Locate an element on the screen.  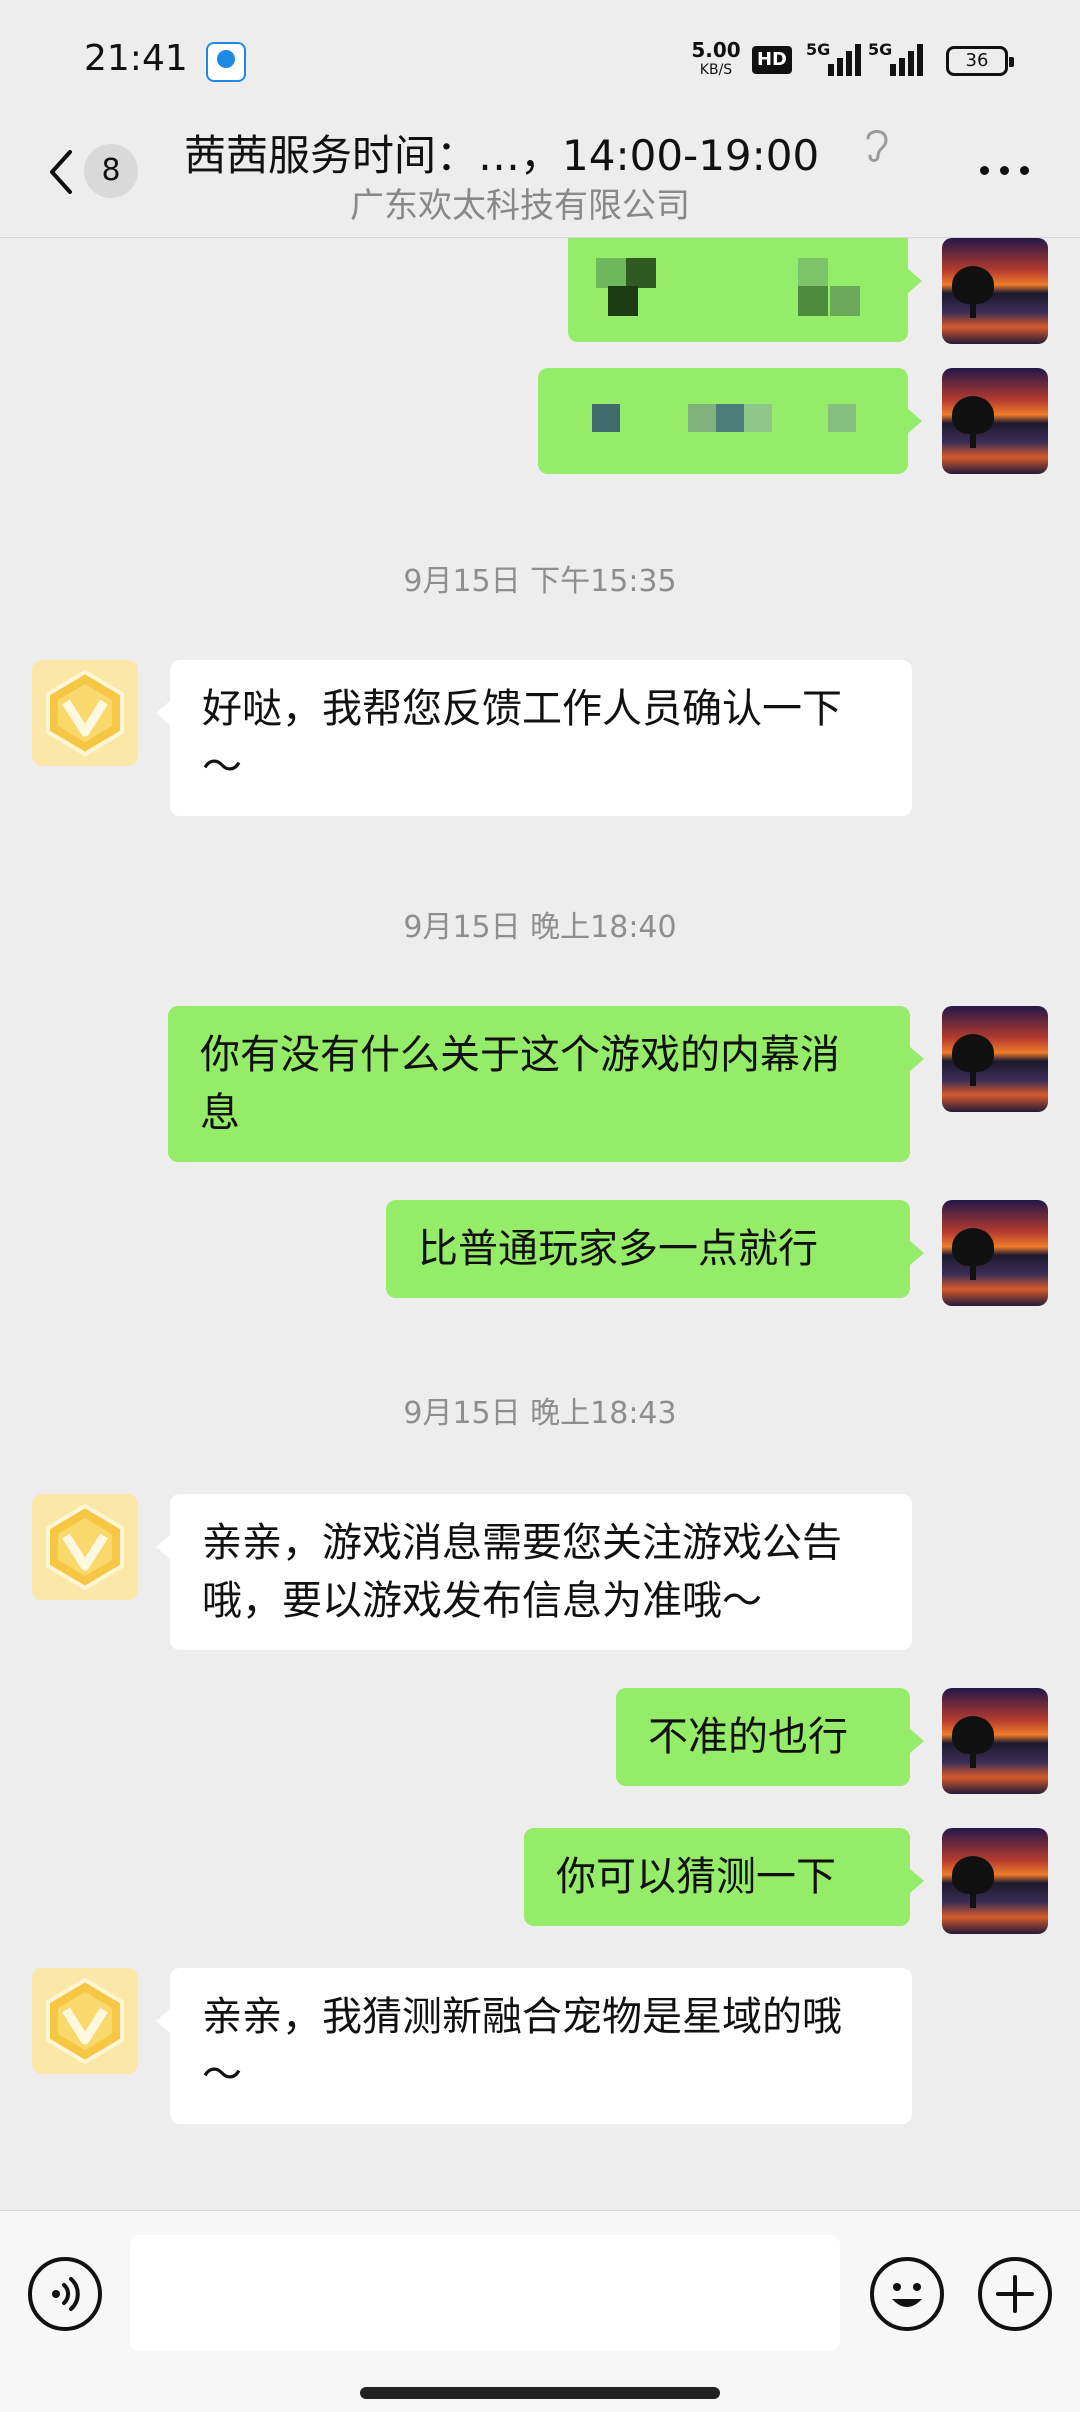
home-indicator is located at coordinates (540, 2393).